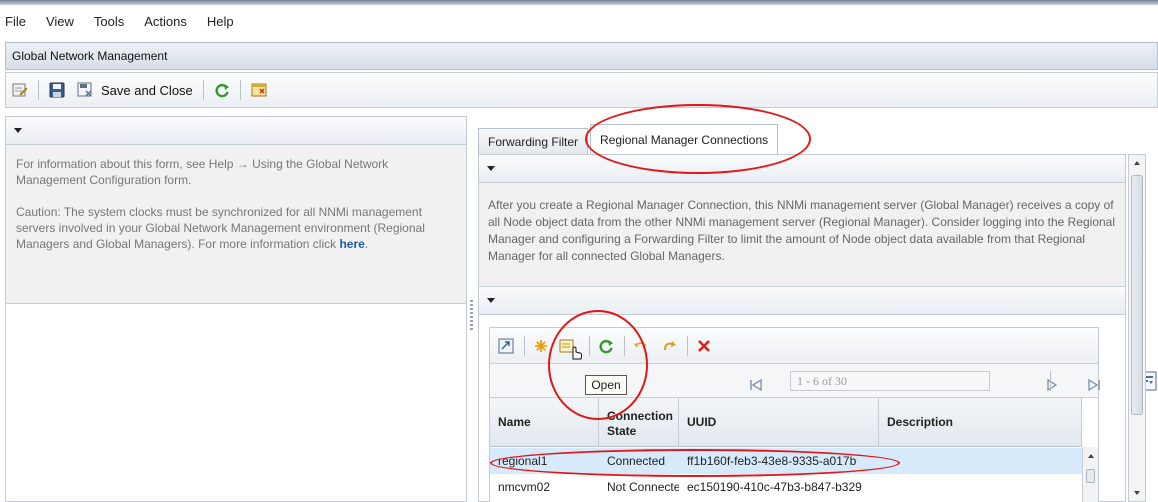  What do you see at coordinates (1052, 385) in the screenshot?
I see `next-page-icon` at bounding box center [1052, 385].